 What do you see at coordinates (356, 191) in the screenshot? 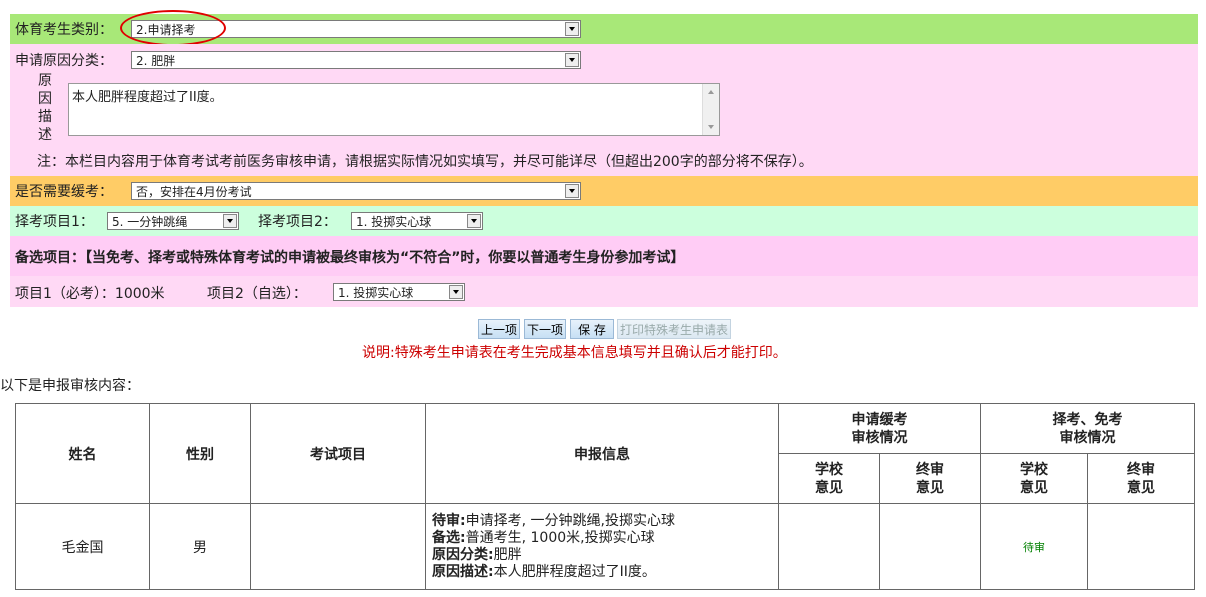
I see `defer-select: 否，安排在4月份考试` at bounding box center [356, 191].